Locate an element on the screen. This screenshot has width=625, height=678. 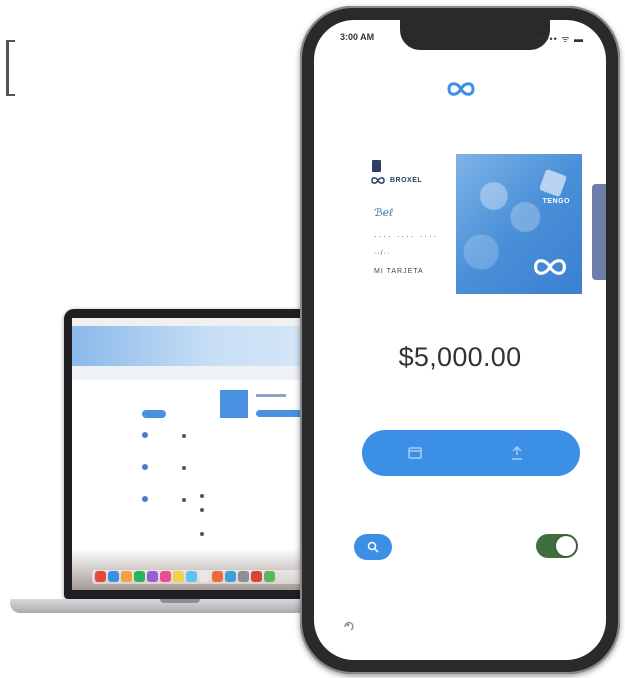
status-time: 3:00 AM is located at coordinates (357, 37).